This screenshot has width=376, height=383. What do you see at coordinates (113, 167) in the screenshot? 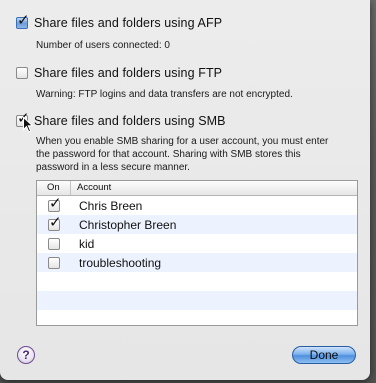
I see `smb-description-line: password in a less secure manner.` at bounding box center [113, 167].